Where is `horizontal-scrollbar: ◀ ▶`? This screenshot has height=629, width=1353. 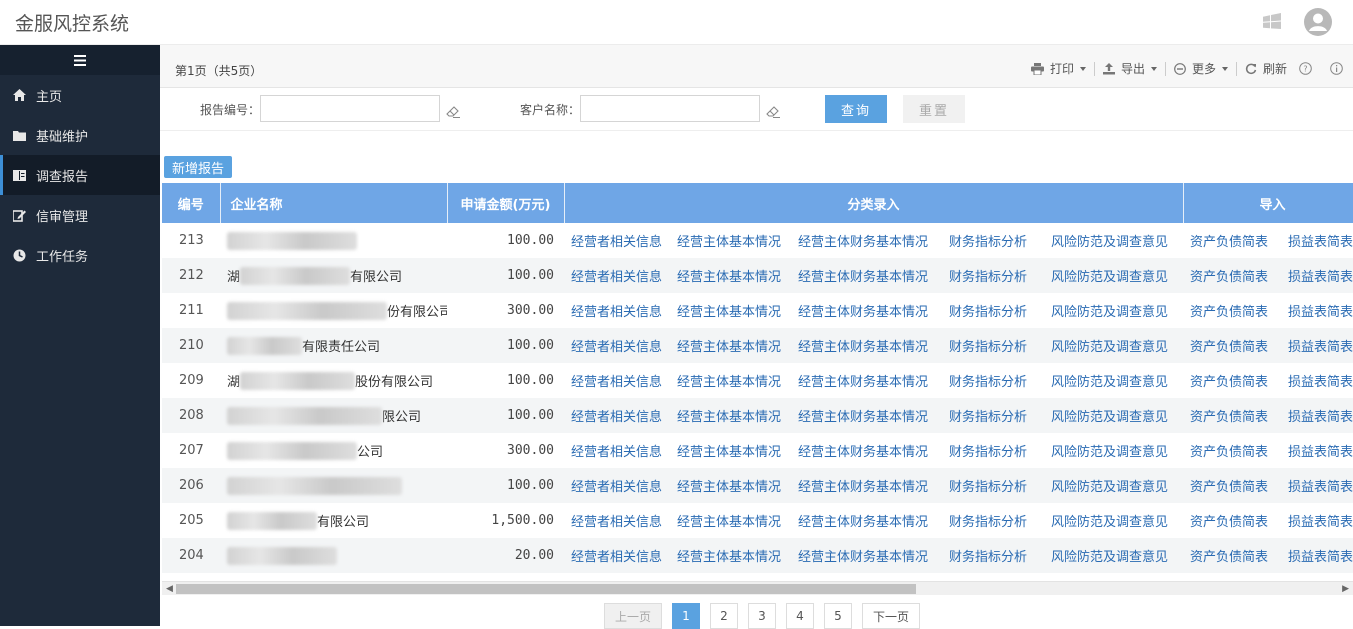 horizontal-scrollbar: ◀ ▶ is located at coordinates (757, 588).